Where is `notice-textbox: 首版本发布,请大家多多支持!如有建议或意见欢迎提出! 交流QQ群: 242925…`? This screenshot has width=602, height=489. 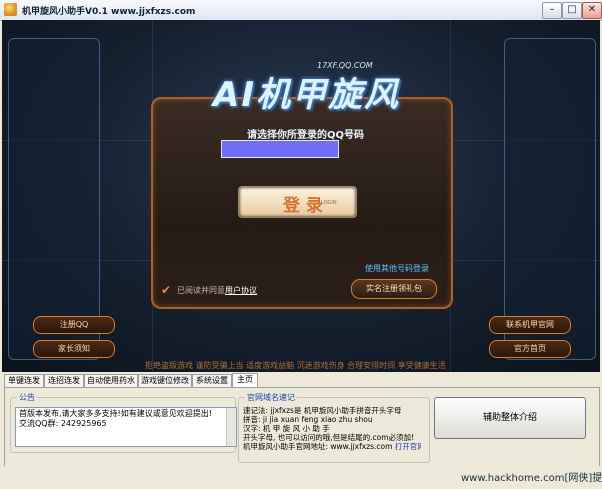 notice-textbox: 首版本发布,请大家多多支持!如有建议或意见欢迎提出! 交流QQ群: 242925… is located at coordinates (126, 427).